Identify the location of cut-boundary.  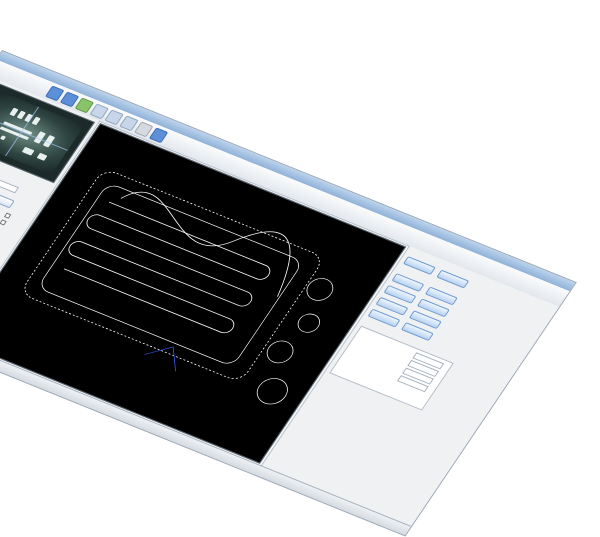
(170, 274).